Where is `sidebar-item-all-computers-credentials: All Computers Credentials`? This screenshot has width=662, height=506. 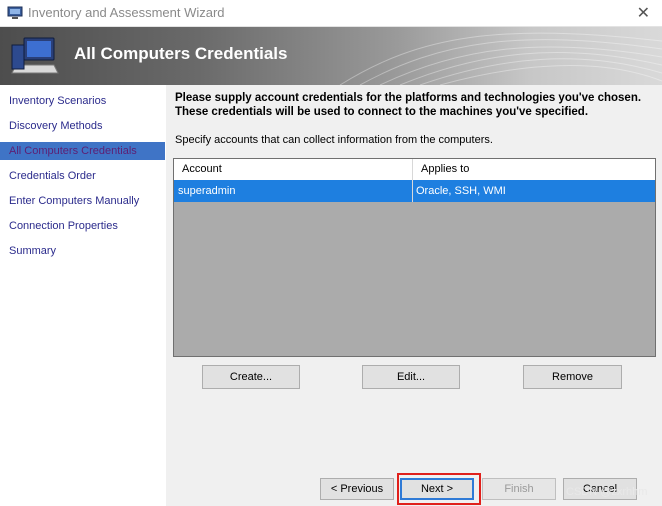 sidebar-item-all-computers-credentials: All Computers Credentials is located at coordinates (82, 151).